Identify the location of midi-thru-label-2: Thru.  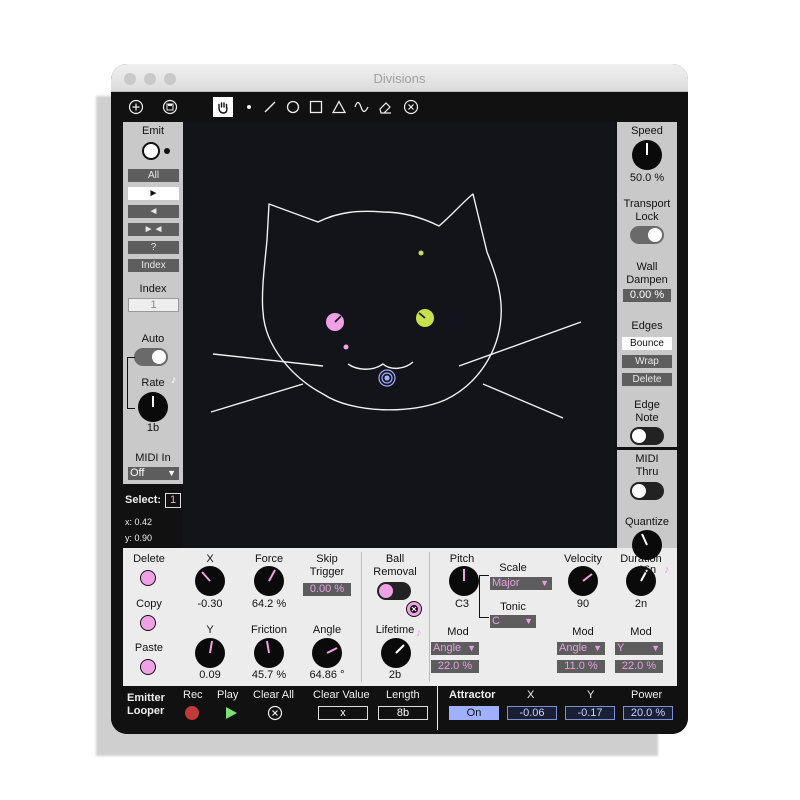
(647, 472).